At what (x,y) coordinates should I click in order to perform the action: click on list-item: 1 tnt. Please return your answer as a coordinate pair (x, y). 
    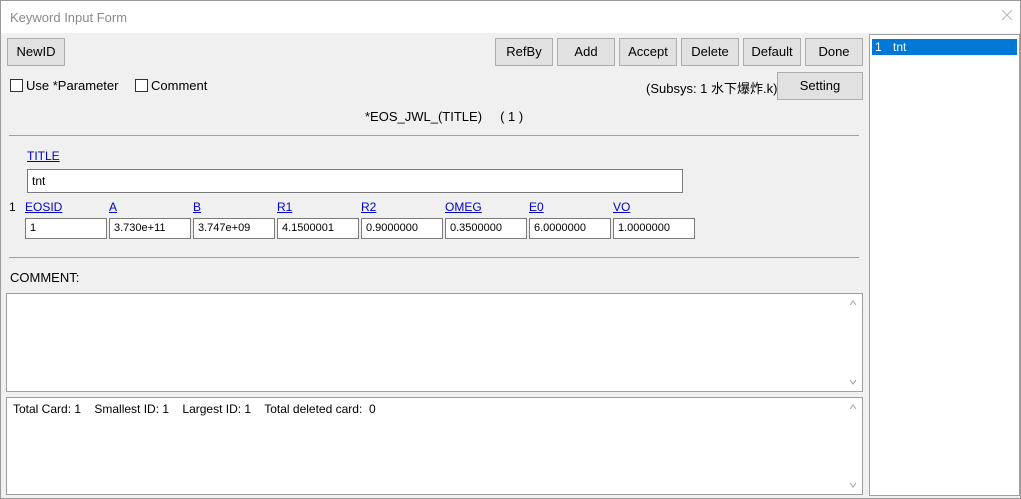
    Looking at the image, I should click on (944, 47).